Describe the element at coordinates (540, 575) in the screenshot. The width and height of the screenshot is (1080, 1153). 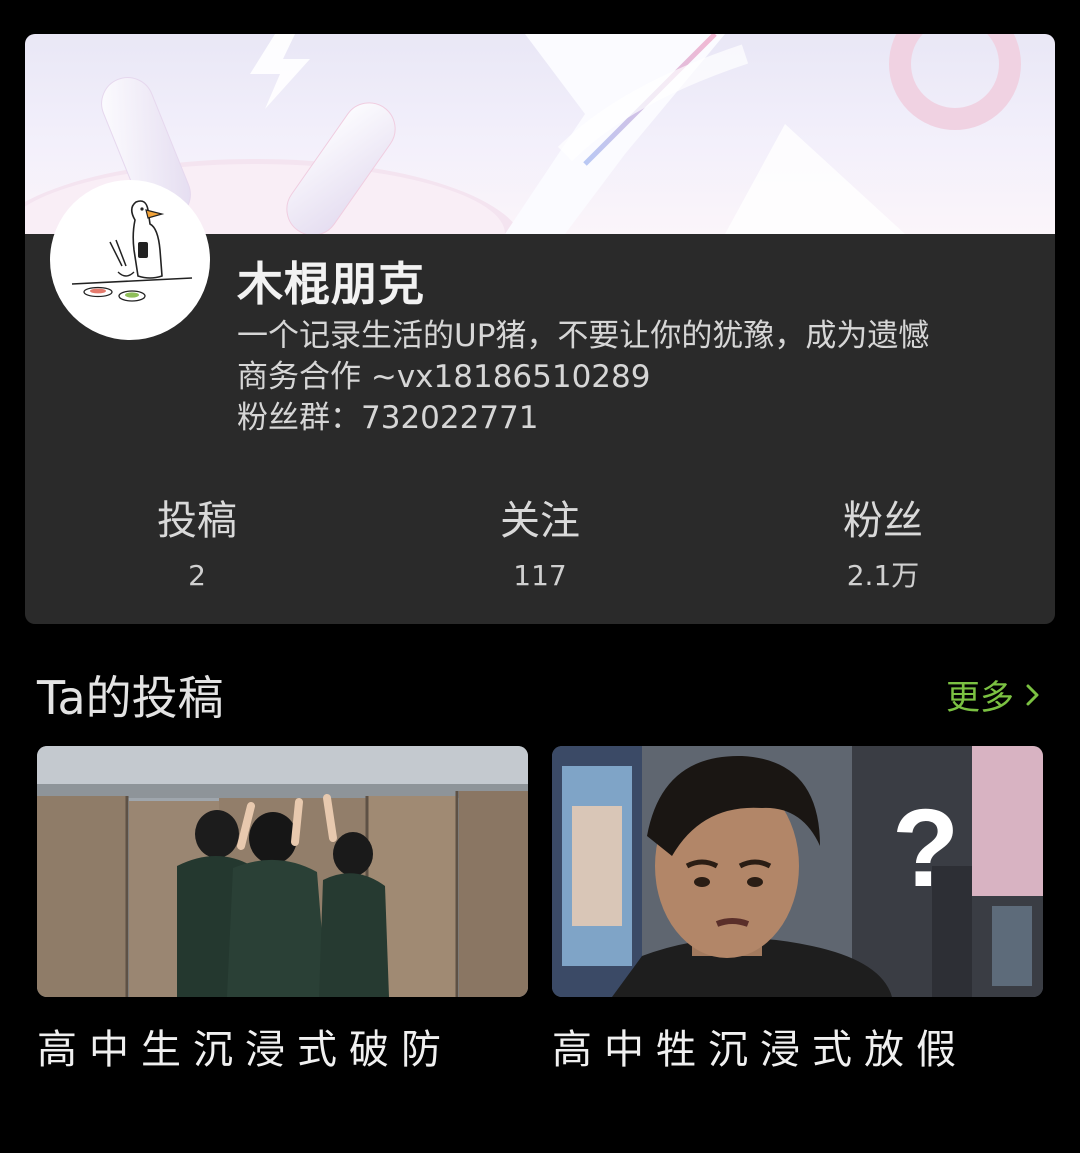
I see `stat-value: 117` at that location.